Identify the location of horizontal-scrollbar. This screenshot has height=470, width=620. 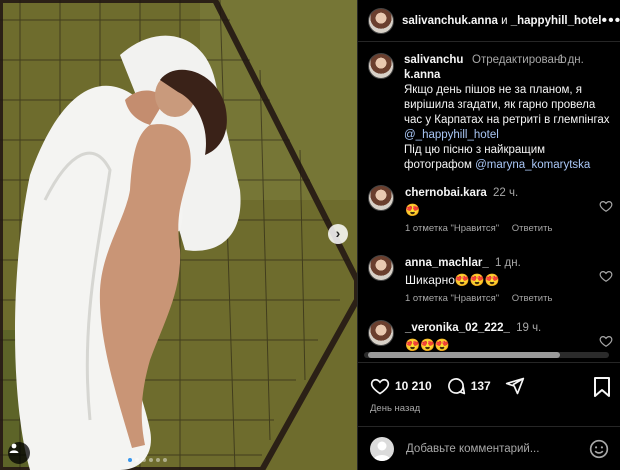
(486, 355).